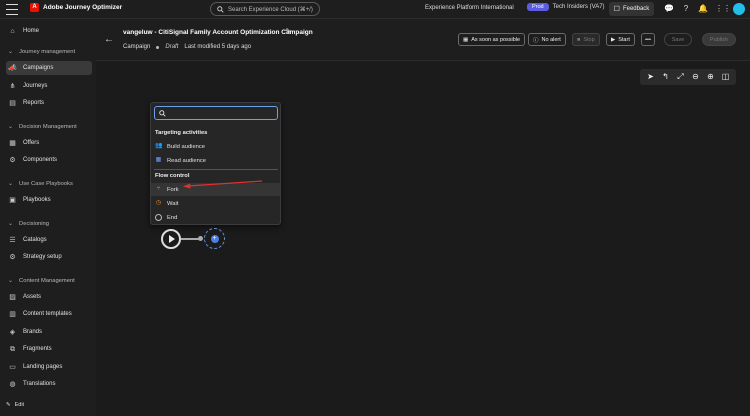 The height and width of the screenshot is (416, 750). I want to click on sidebar-item-campaigns: 📣 Campaigns, so click(49, 68).